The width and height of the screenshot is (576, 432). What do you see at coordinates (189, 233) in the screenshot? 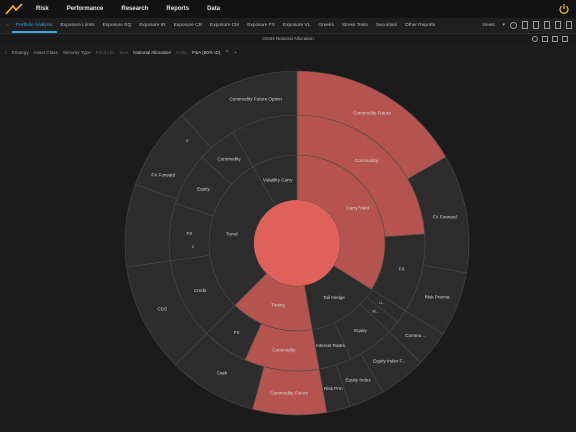
I see `label-trend-fx: FX` at bounding box center [189, 233].